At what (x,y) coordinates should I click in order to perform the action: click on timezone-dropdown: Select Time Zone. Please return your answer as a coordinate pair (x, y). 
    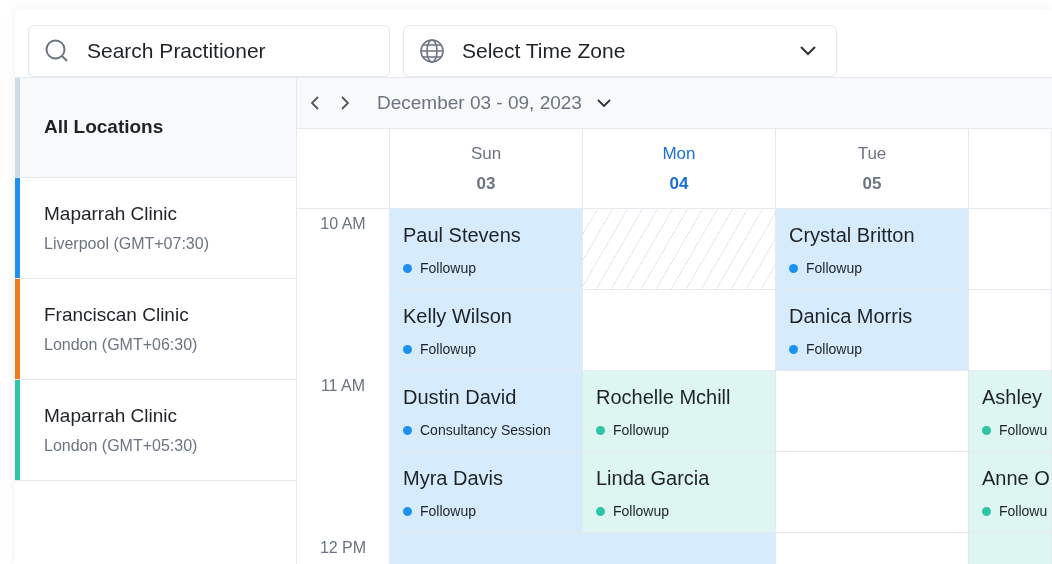
    Looking at the image, I should click on (620, 51).